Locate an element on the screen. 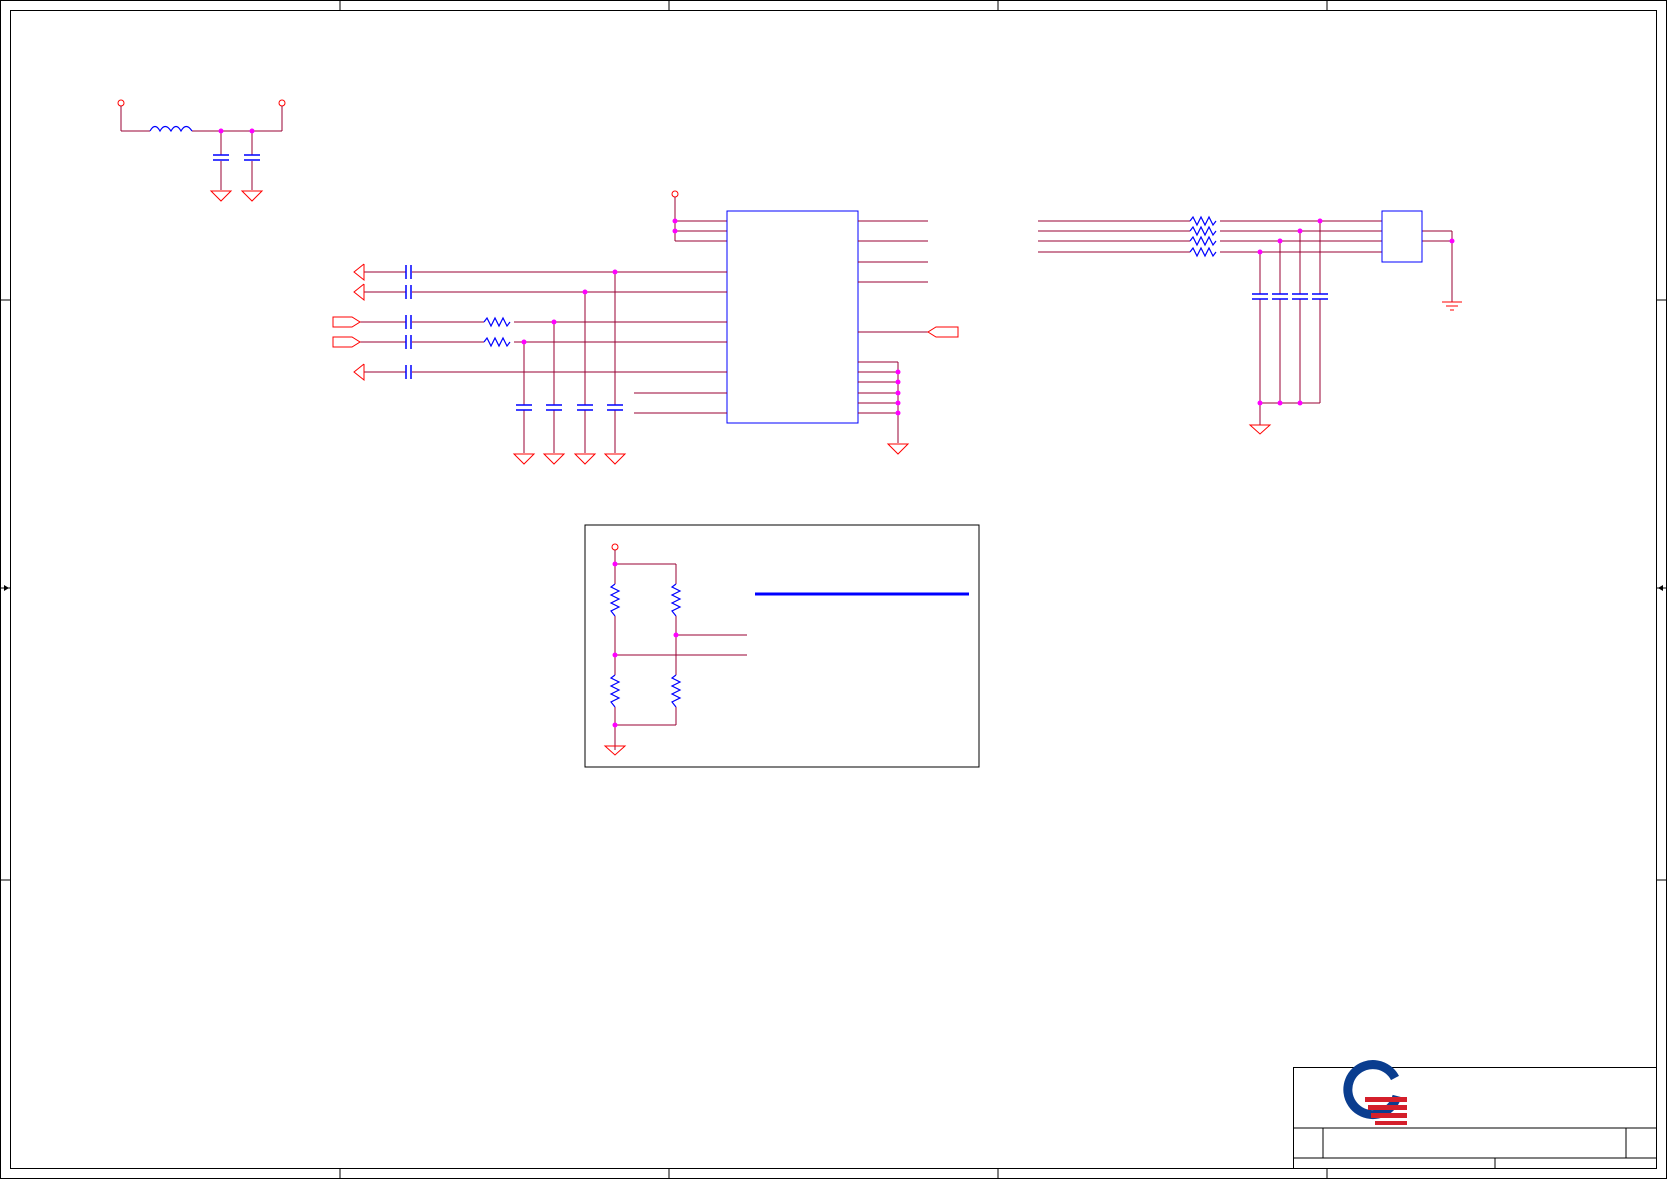 Image resolution: width=1667 pixels, height=1179 pixels. chassis-ground-icon is located at coordinates (1452, 306).